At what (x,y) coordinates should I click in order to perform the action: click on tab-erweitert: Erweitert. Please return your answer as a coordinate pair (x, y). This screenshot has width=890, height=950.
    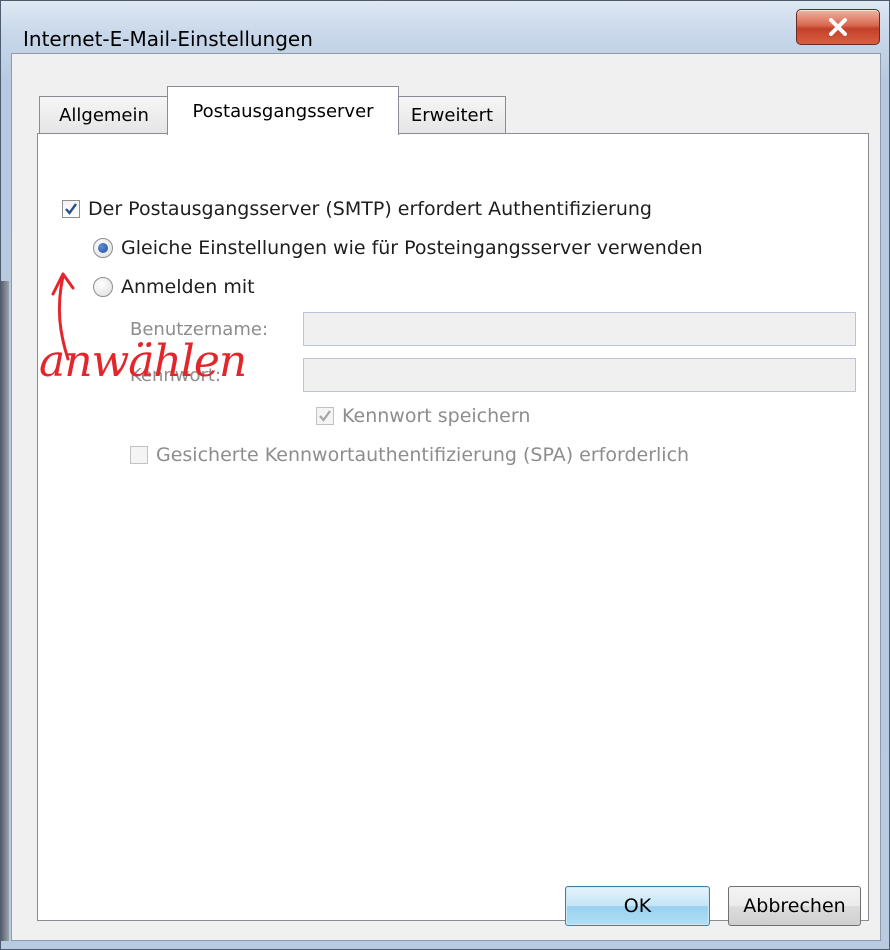
    Looking at the image, I should click on (452, 115).